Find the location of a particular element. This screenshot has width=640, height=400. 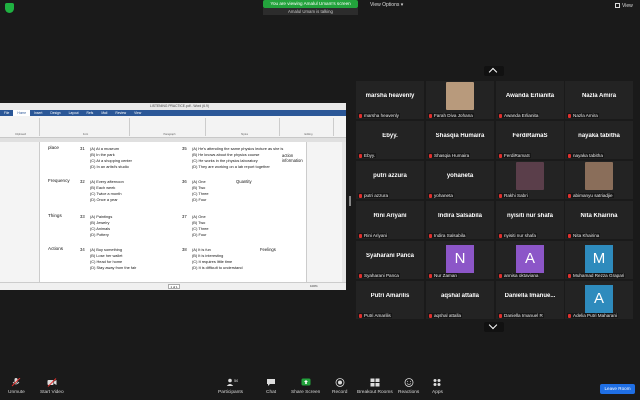

answer-option: (C) Three is located at coordinates (200, 228).